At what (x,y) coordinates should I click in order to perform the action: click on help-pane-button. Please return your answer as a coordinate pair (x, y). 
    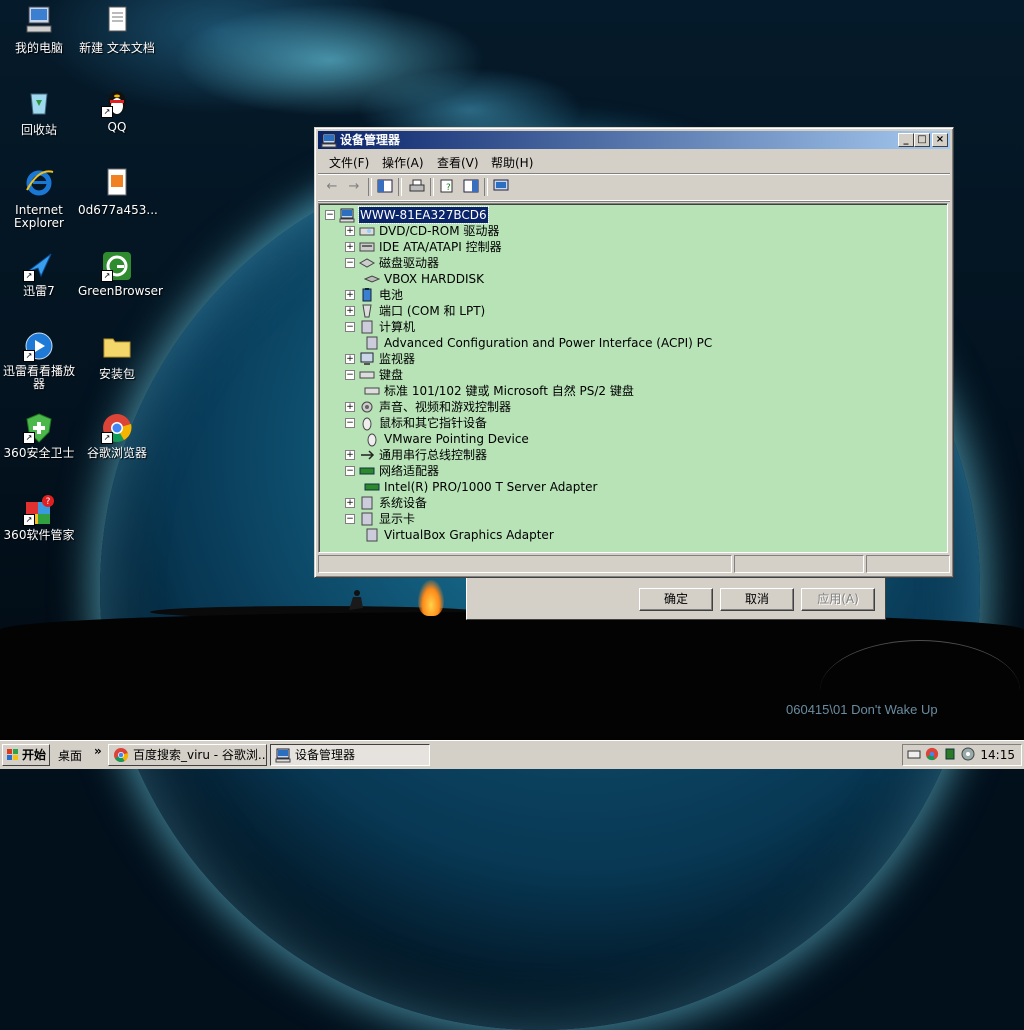
    Looking at the image, I should click on (471, 187).